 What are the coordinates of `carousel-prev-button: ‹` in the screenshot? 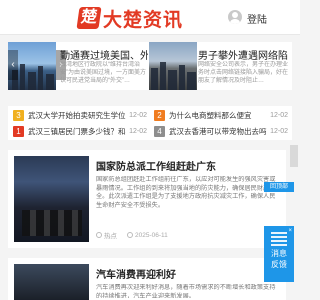 It's located at (13, 65).